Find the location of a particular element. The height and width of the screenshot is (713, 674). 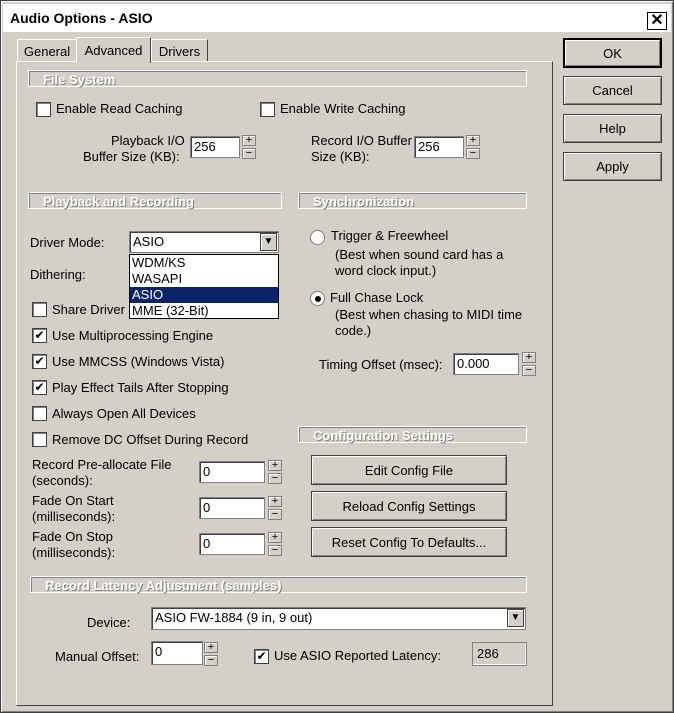

record-buffer-label-1: Record I/O Buffer is located at coordinates (361, 140).